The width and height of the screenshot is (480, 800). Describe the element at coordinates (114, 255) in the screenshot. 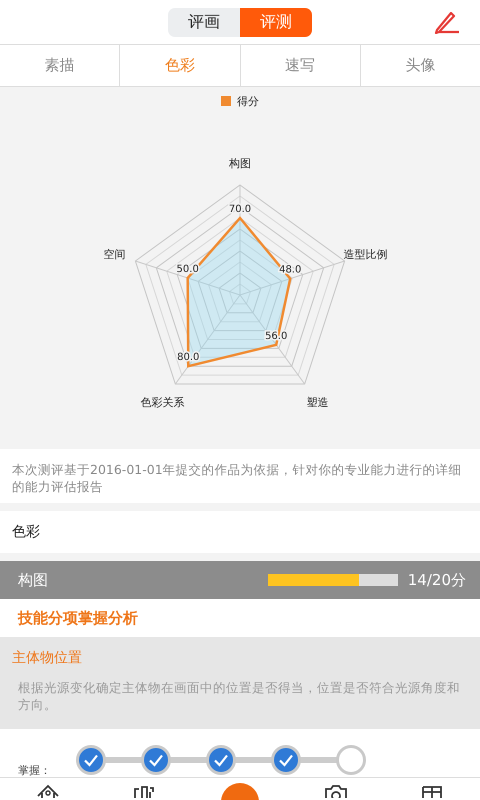

I see `axis-label: 空间` at that location.